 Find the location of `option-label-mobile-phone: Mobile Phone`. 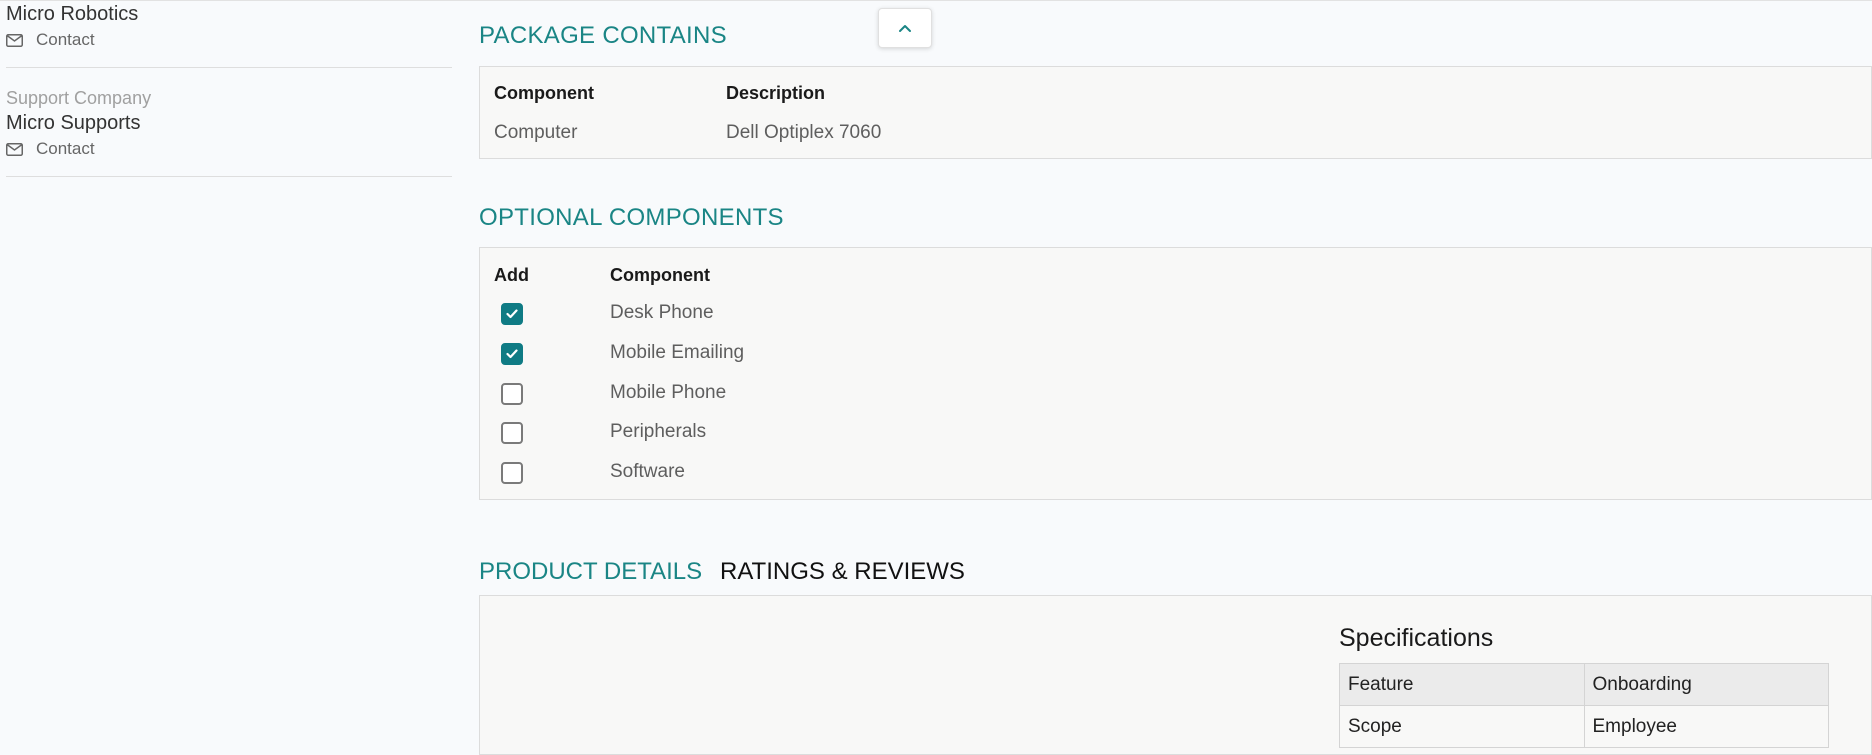

option-label-mobile-phone: Mobile Phone is located at coordinates (668, 392).